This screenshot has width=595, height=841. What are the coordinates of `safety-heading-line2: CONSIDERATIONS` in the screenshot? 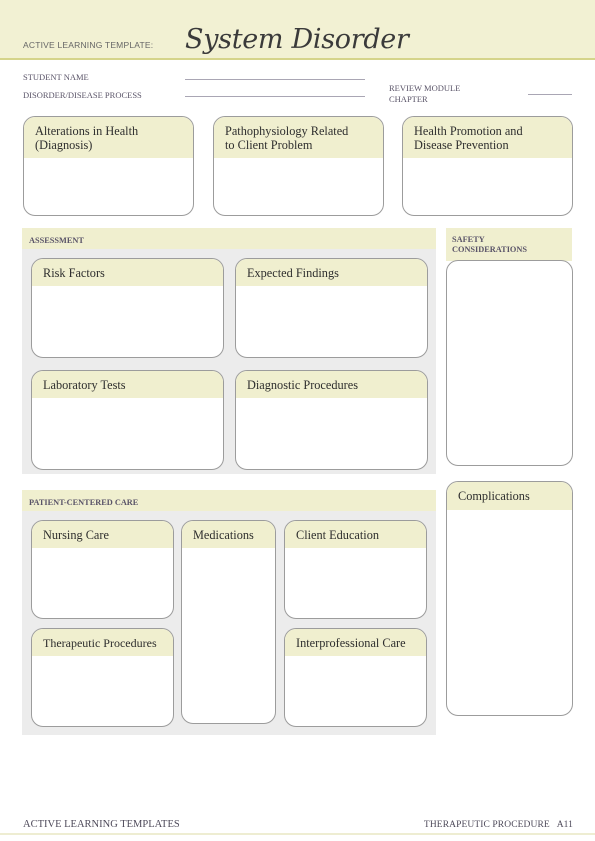 It's located at (489, 249).